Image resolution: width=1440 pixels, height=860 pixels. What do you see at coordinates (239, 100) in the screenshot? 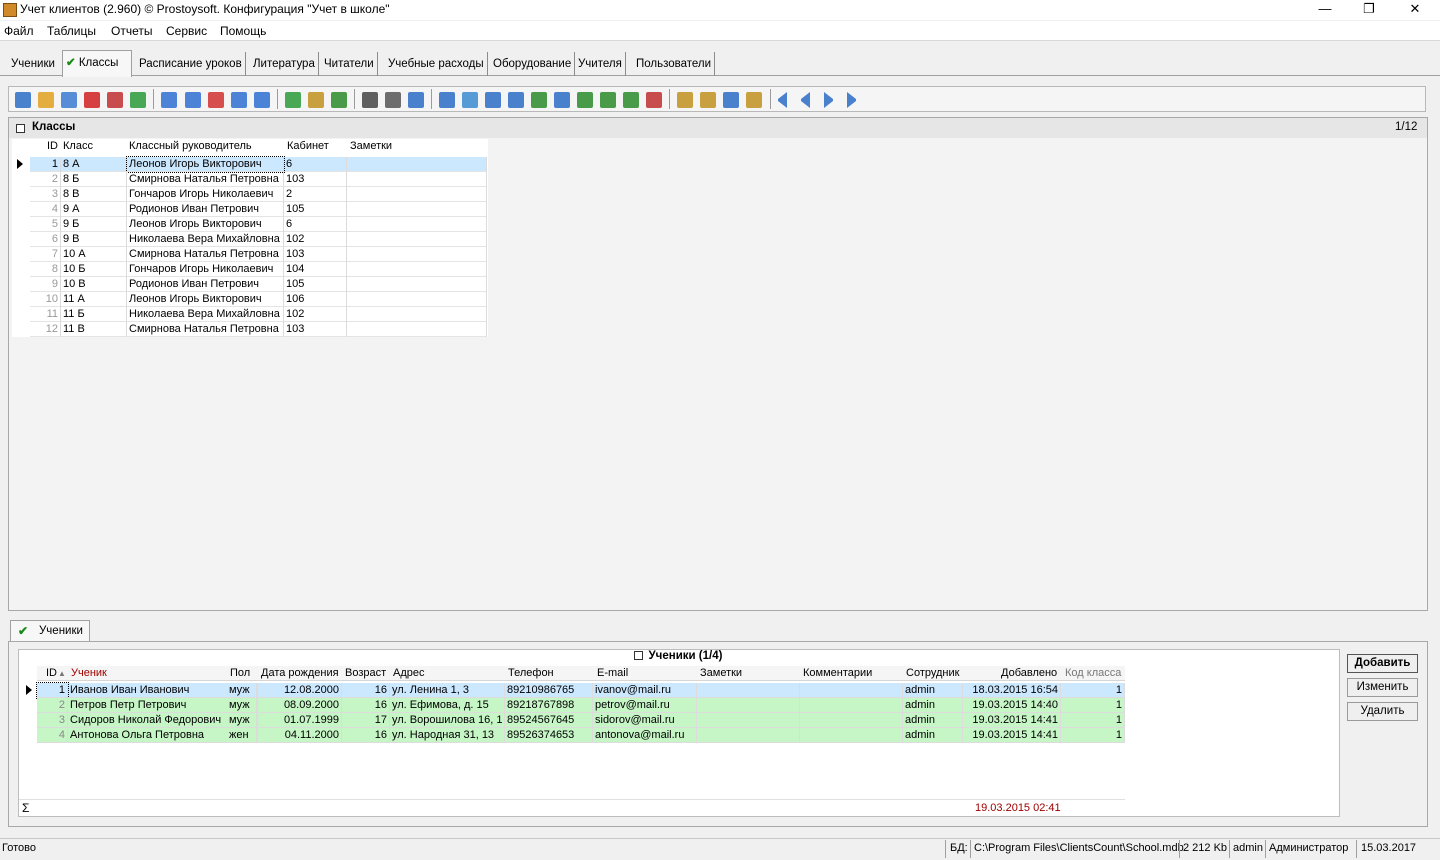
I see `filter-clear-icon` at bounding box center [239, 100].